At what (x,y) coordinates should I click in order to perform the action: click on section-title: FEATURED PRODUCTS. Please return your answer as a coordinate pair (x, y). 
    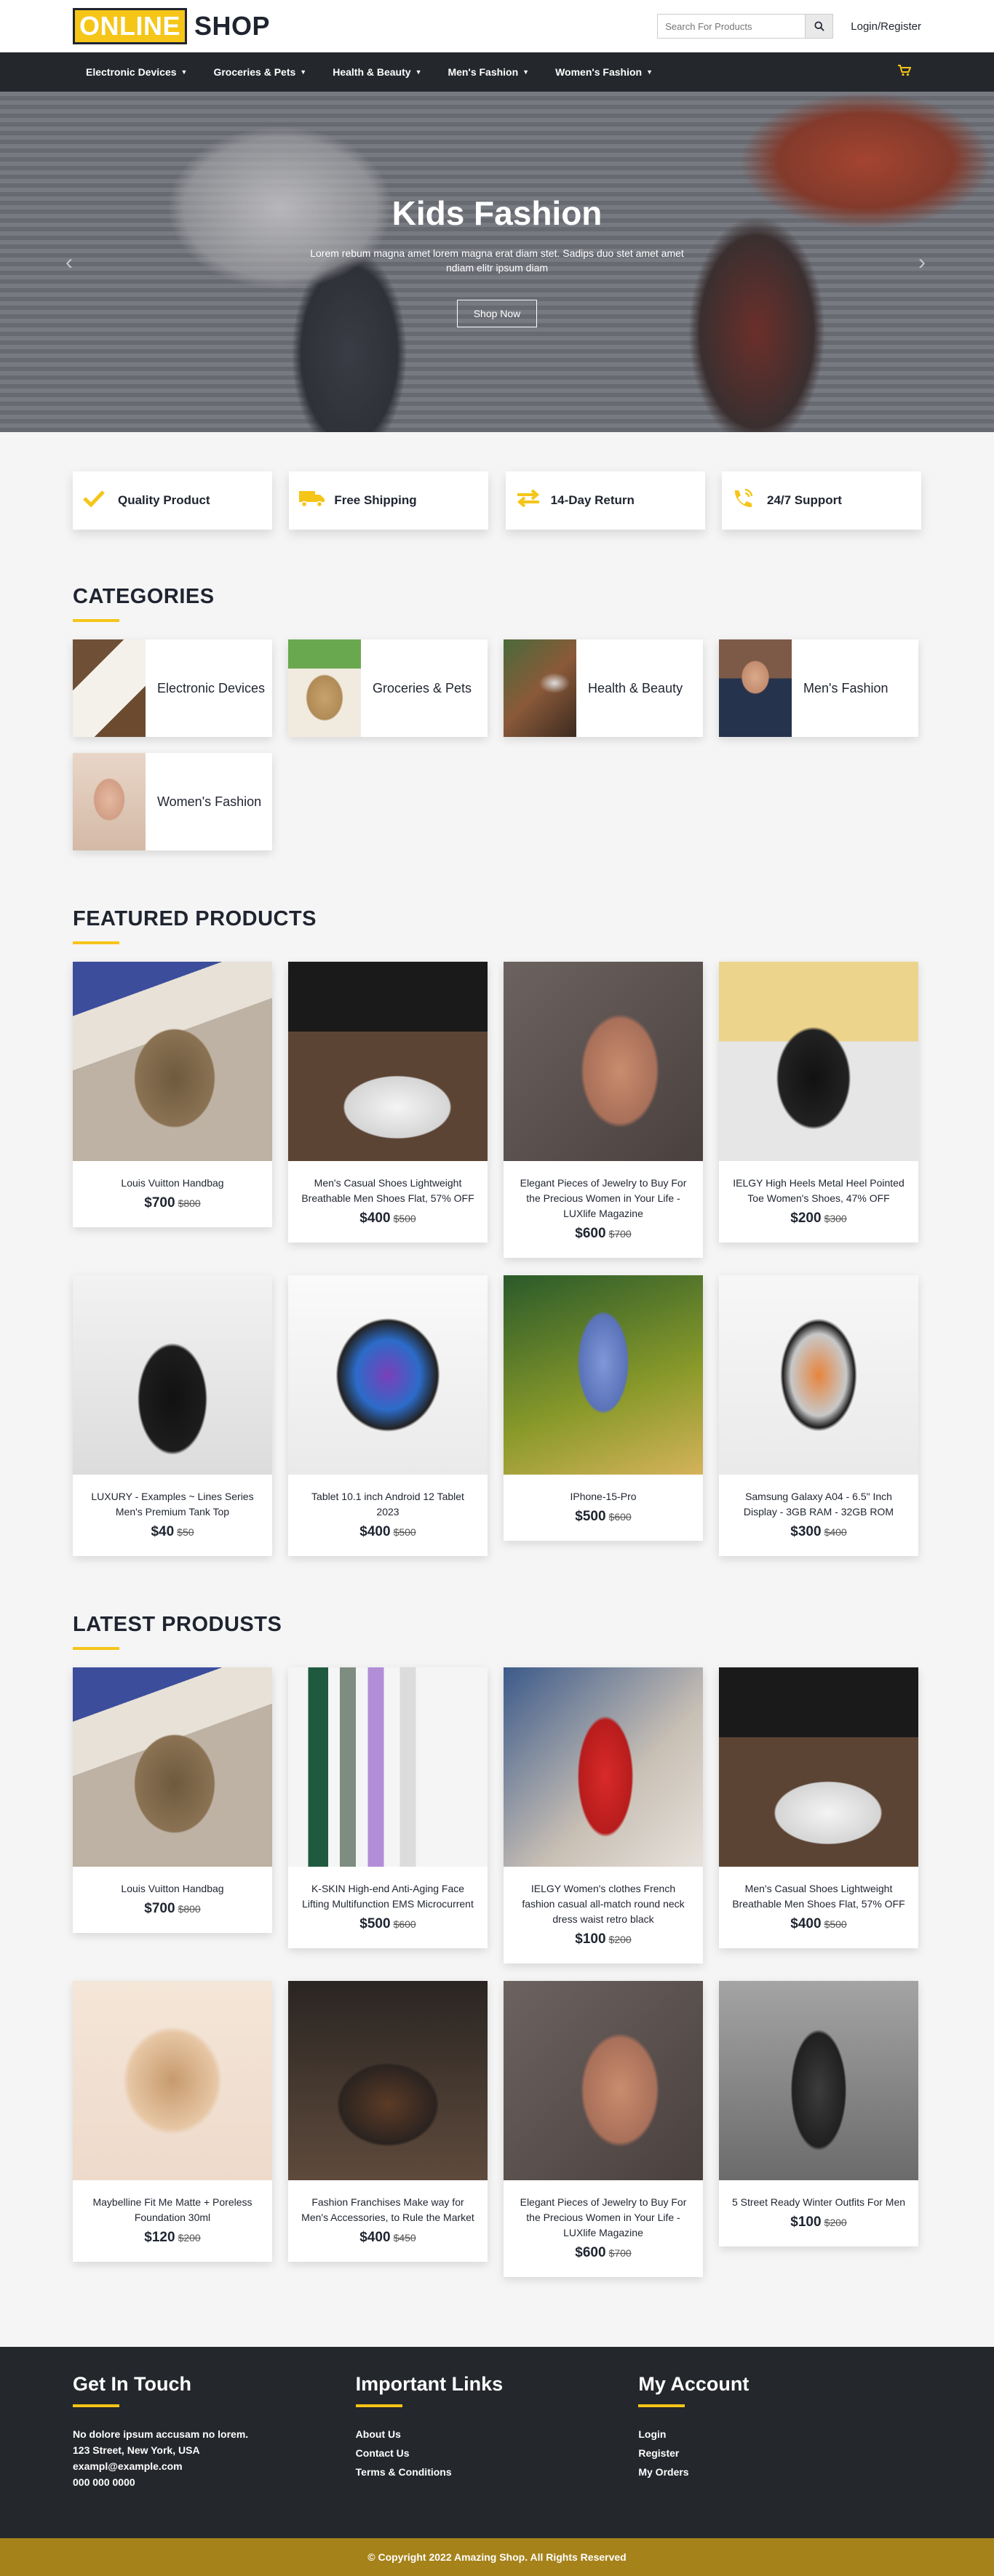
    Looking at the image, I should click on (195, 918).